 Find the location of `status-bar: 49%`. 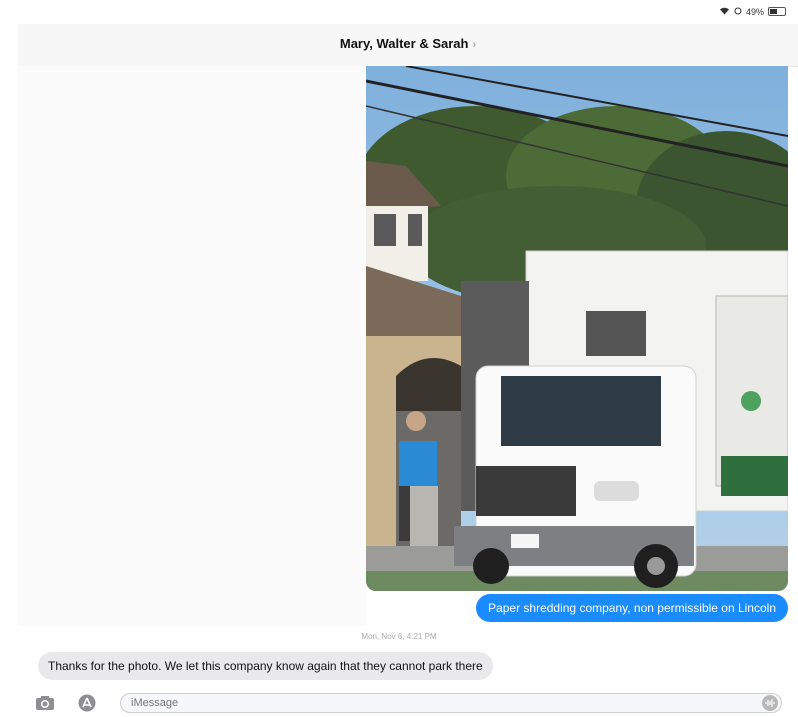

status-bar: 49% is located at coordinates (399, 12).